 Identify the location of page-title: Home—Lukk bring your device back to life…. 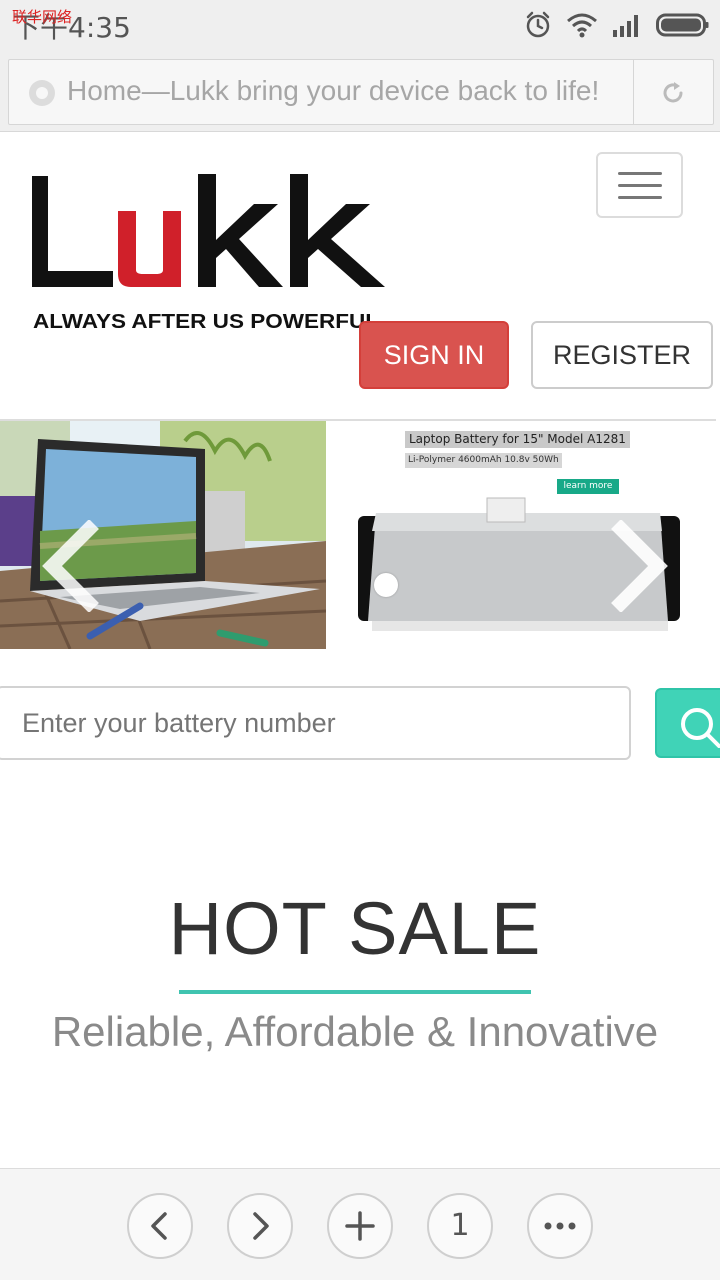
(333, 91).